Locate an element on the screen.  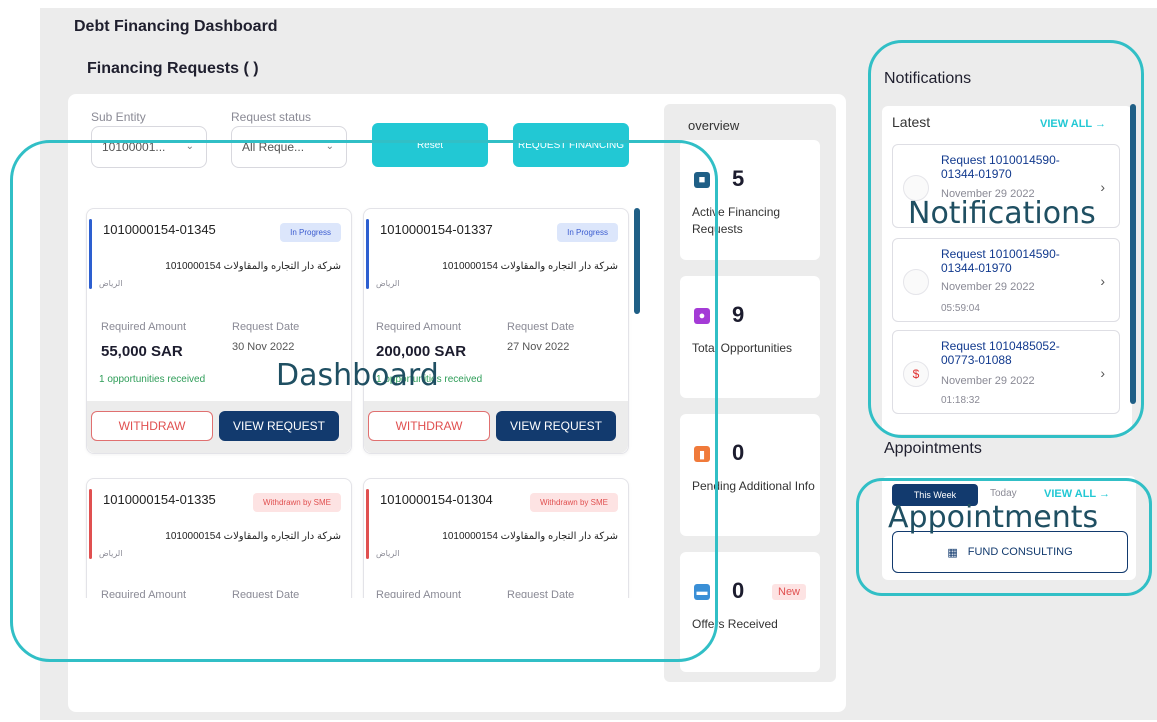
overview-title: overview is located at coordinates (714, 125).